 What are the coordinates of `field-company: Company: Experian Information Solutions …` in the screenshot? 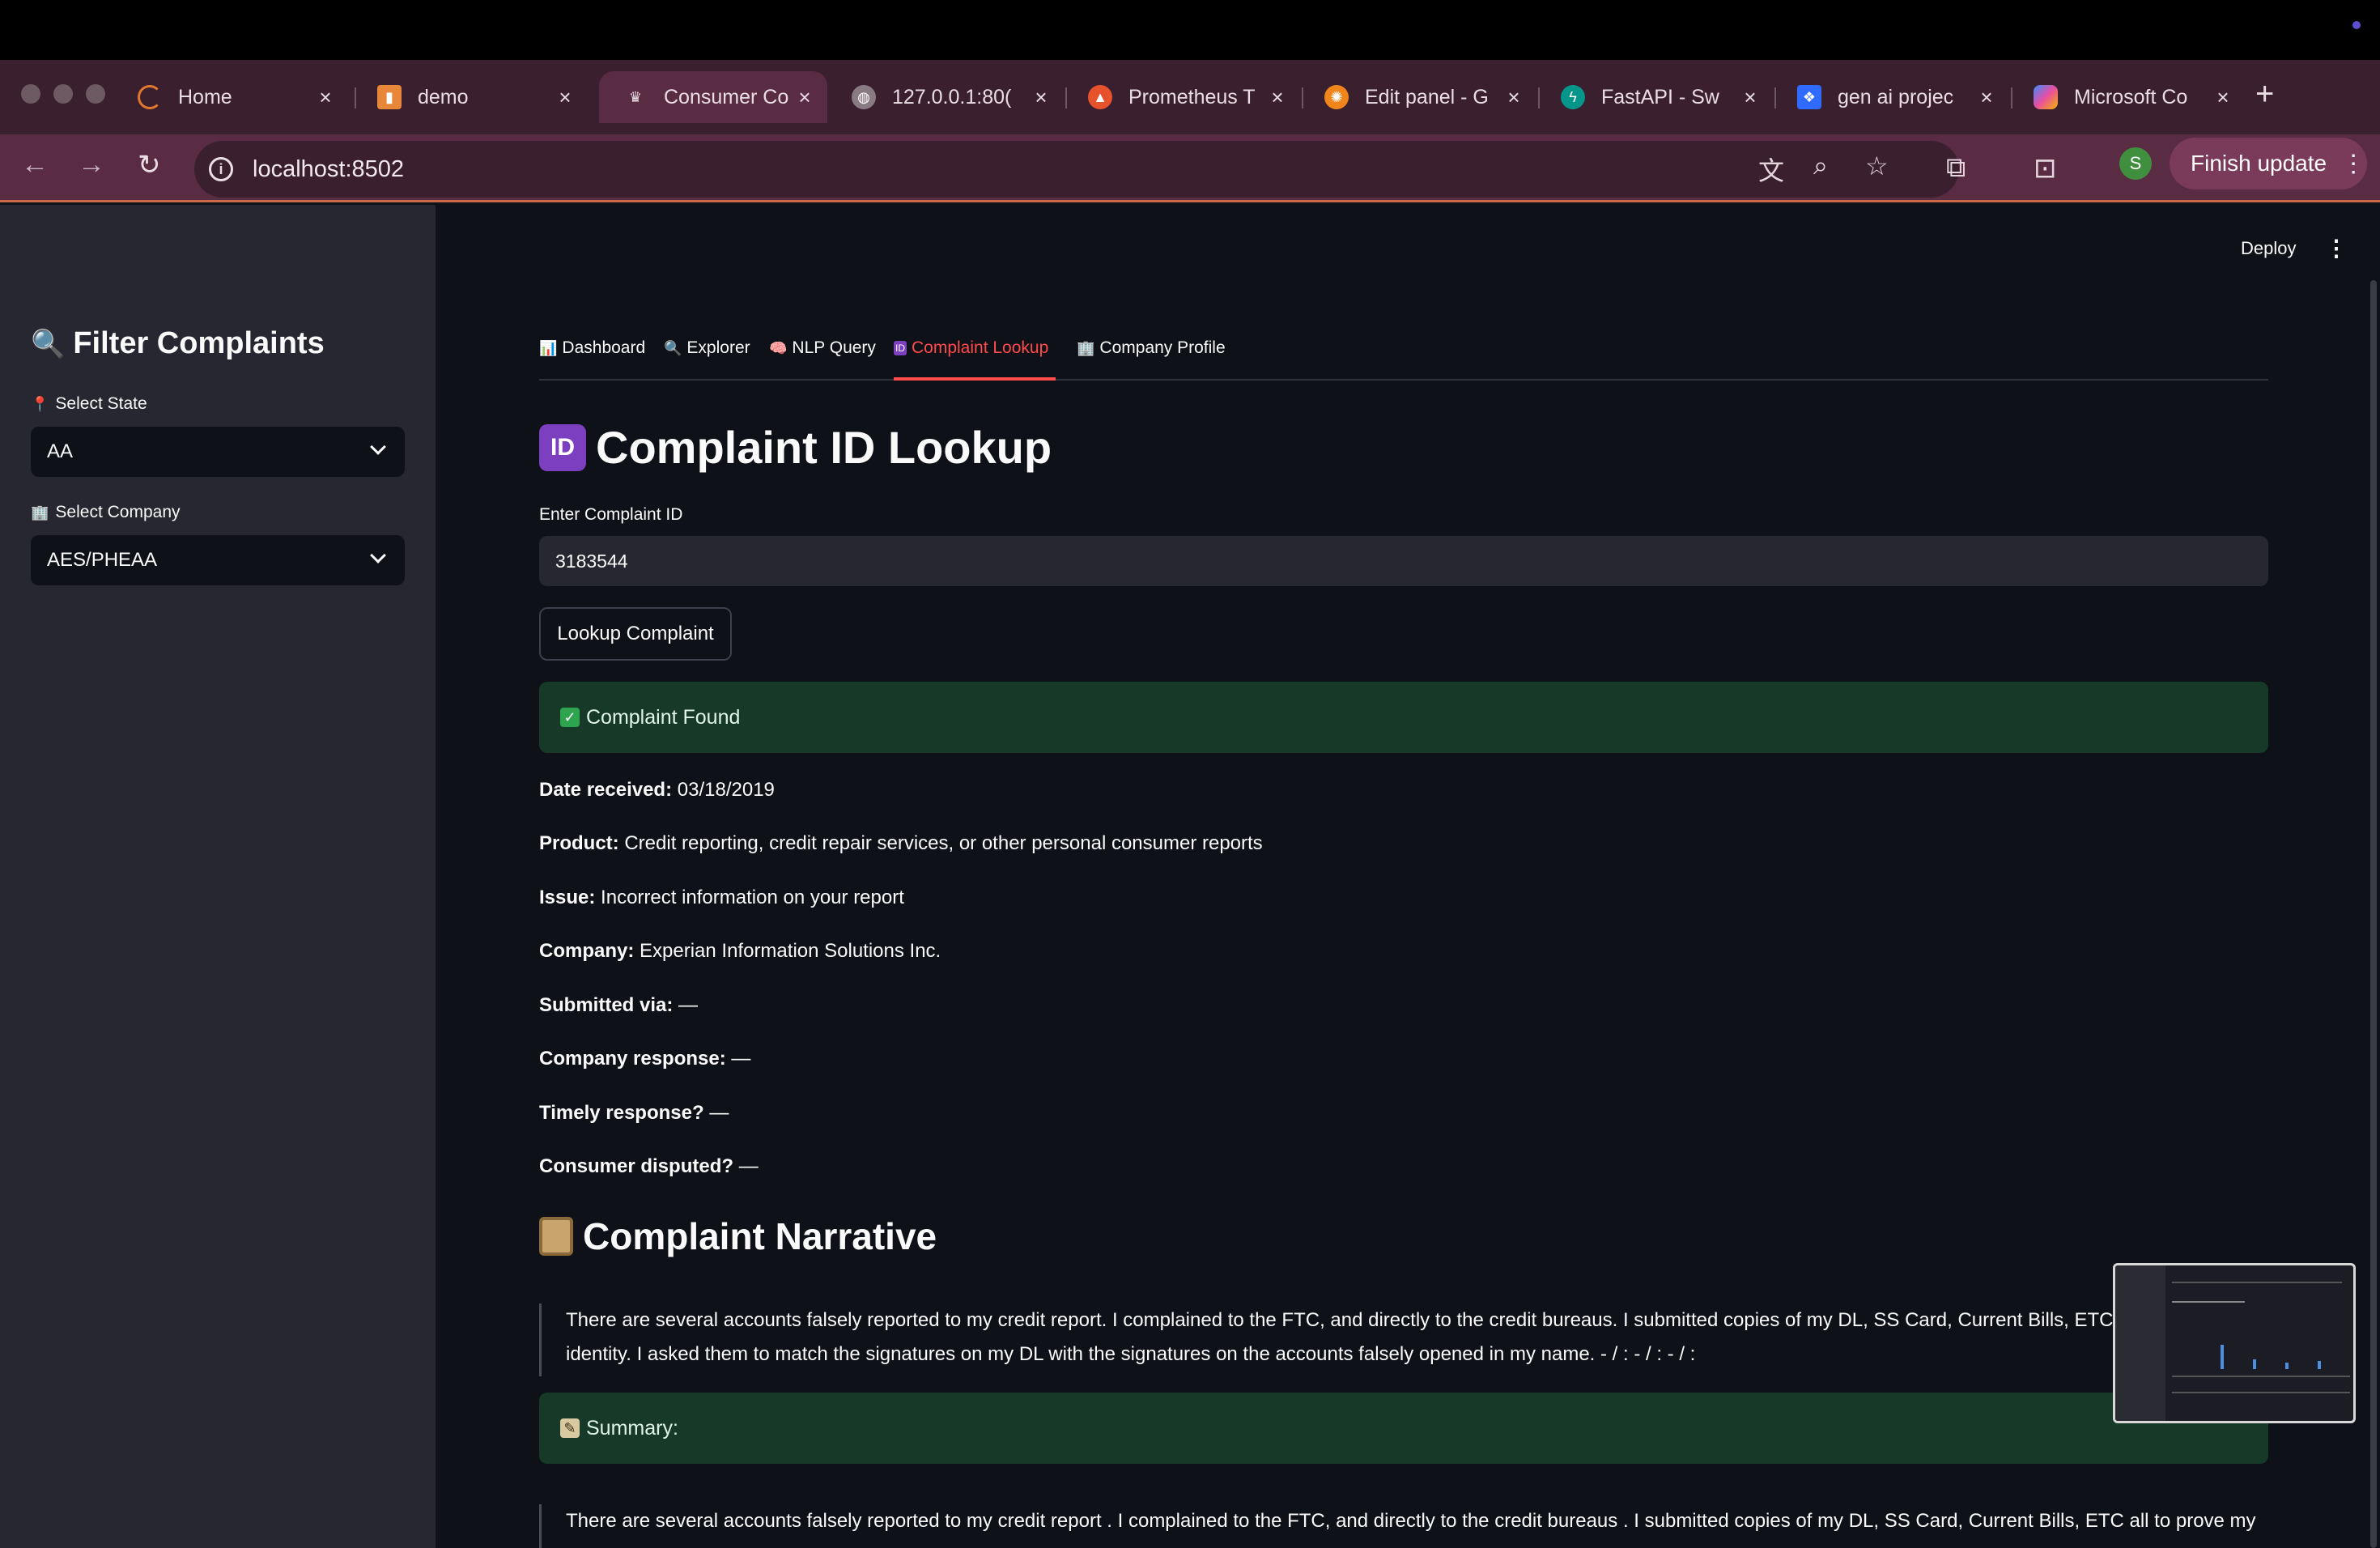 It's located at (740, 951).